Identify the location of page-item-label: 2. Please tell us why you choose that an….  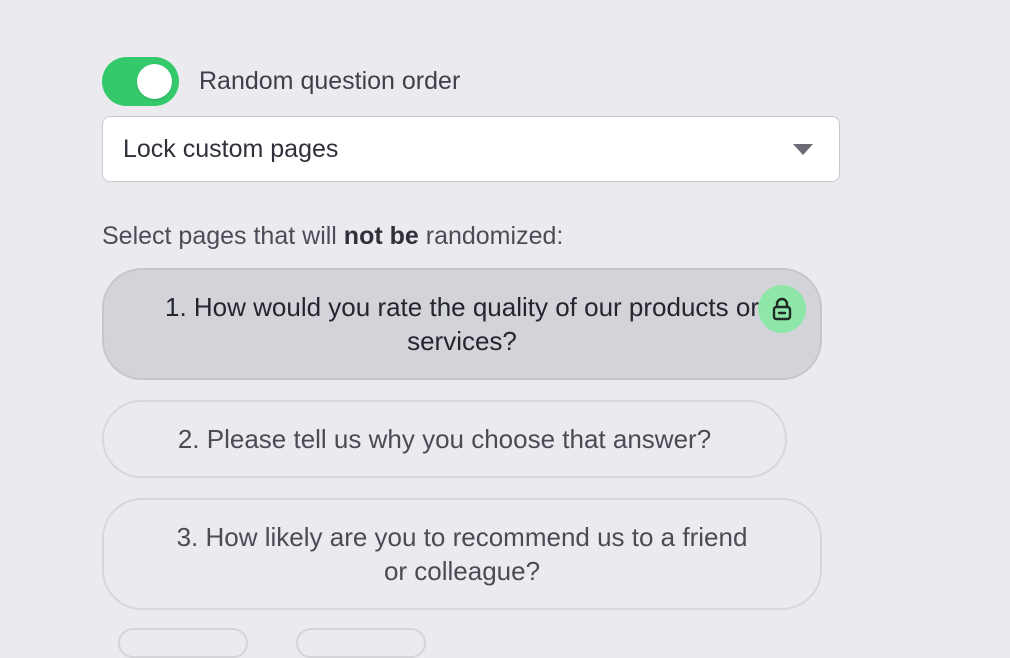
(444, 439).